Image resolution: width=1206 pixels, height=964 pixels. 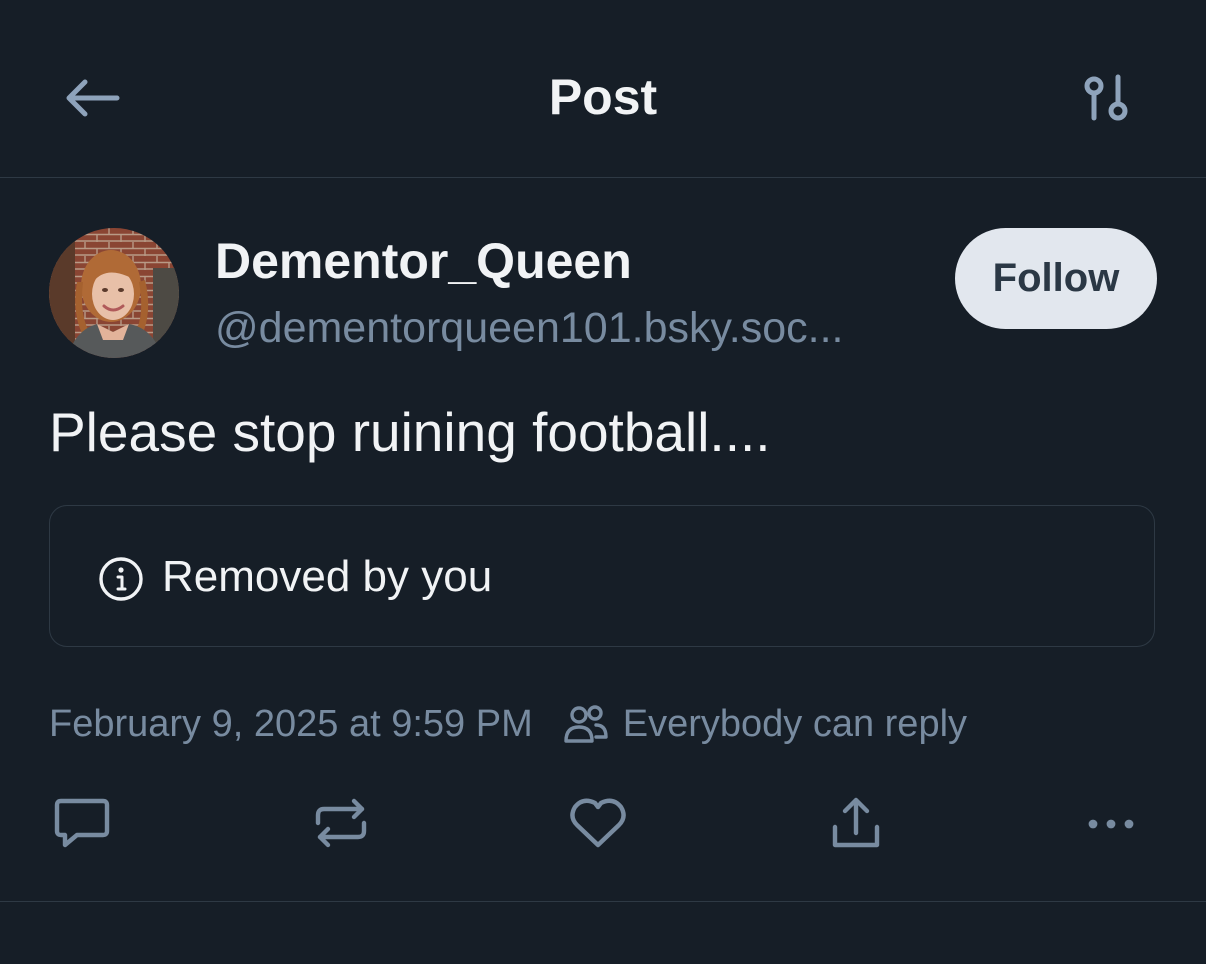 I want to click on divider, so click(x=603, y=901).